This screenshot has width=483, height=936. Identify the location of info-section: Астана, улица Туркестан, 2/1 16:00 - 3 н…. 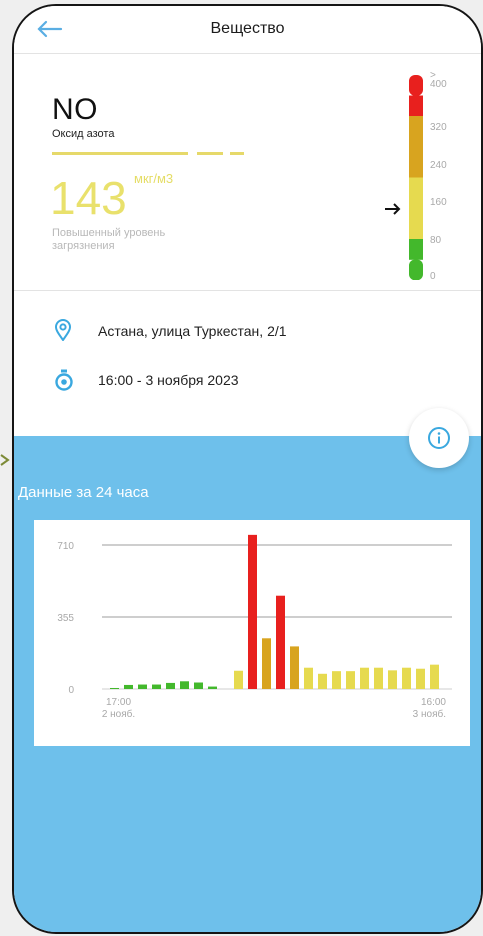
(247, 364).